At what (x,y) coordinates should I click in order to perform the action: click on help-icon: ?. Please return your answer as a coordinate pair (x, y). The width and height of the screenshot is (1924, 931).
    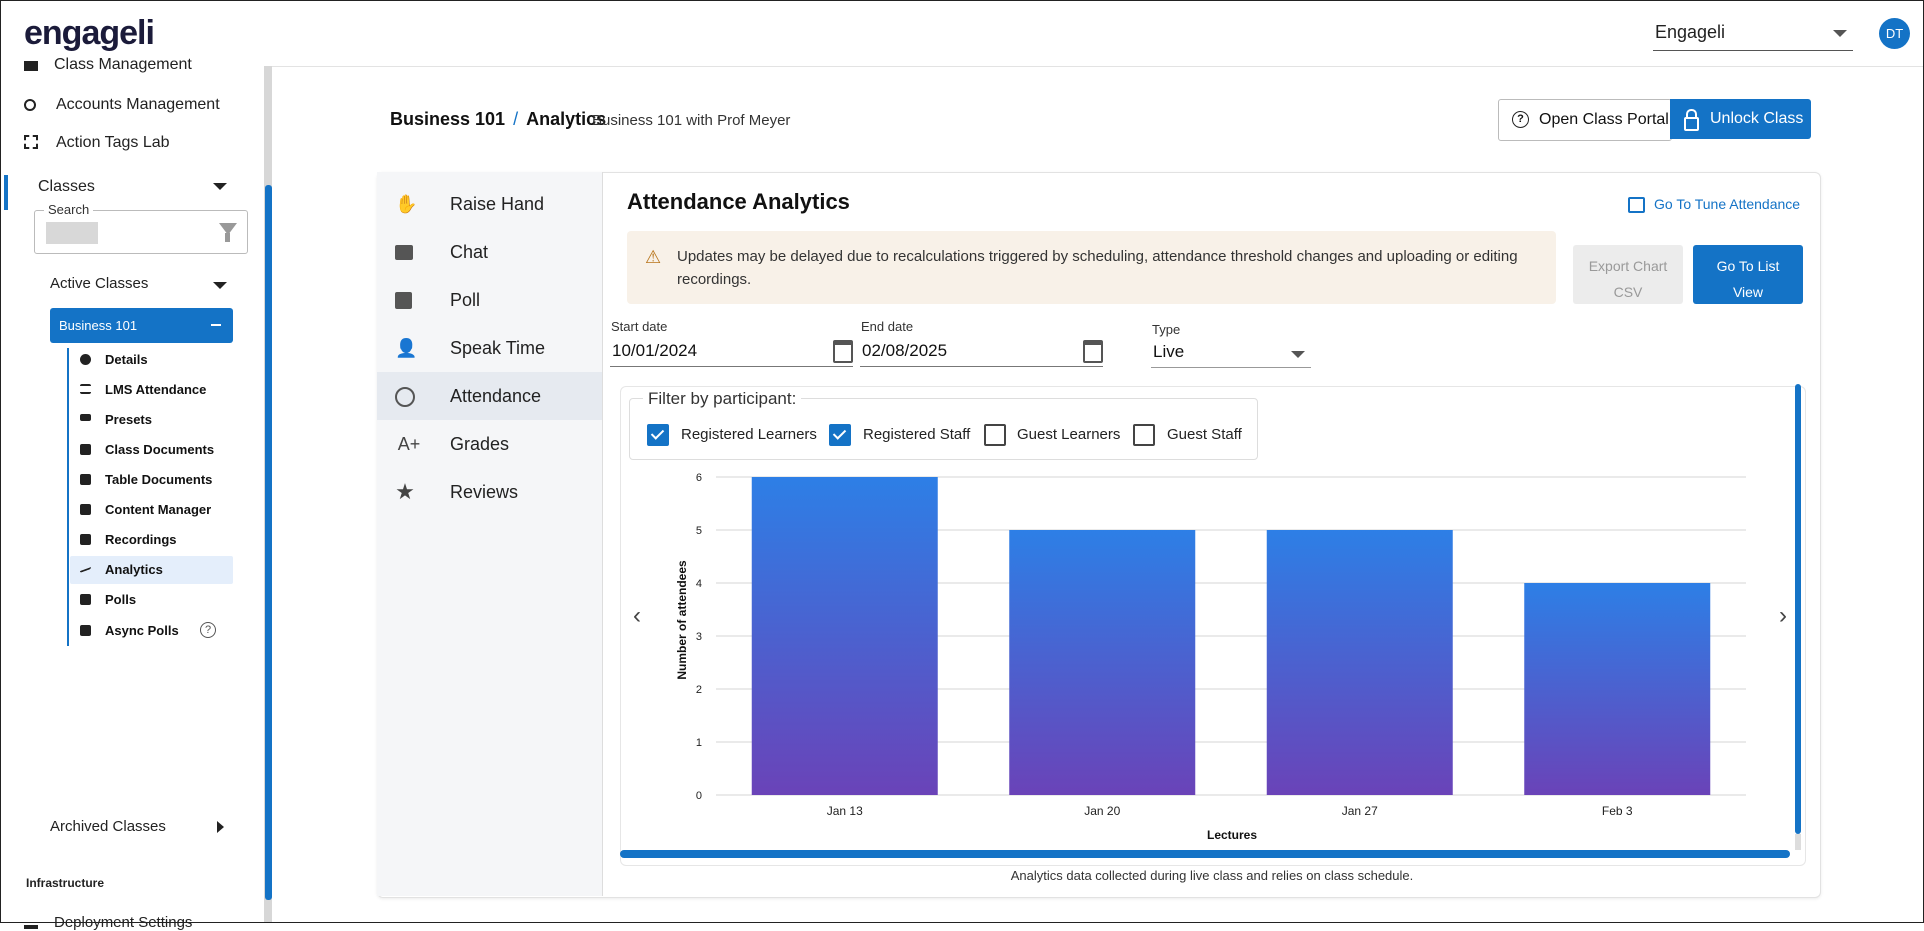
    Looking at the image, I should click on (208, 630).